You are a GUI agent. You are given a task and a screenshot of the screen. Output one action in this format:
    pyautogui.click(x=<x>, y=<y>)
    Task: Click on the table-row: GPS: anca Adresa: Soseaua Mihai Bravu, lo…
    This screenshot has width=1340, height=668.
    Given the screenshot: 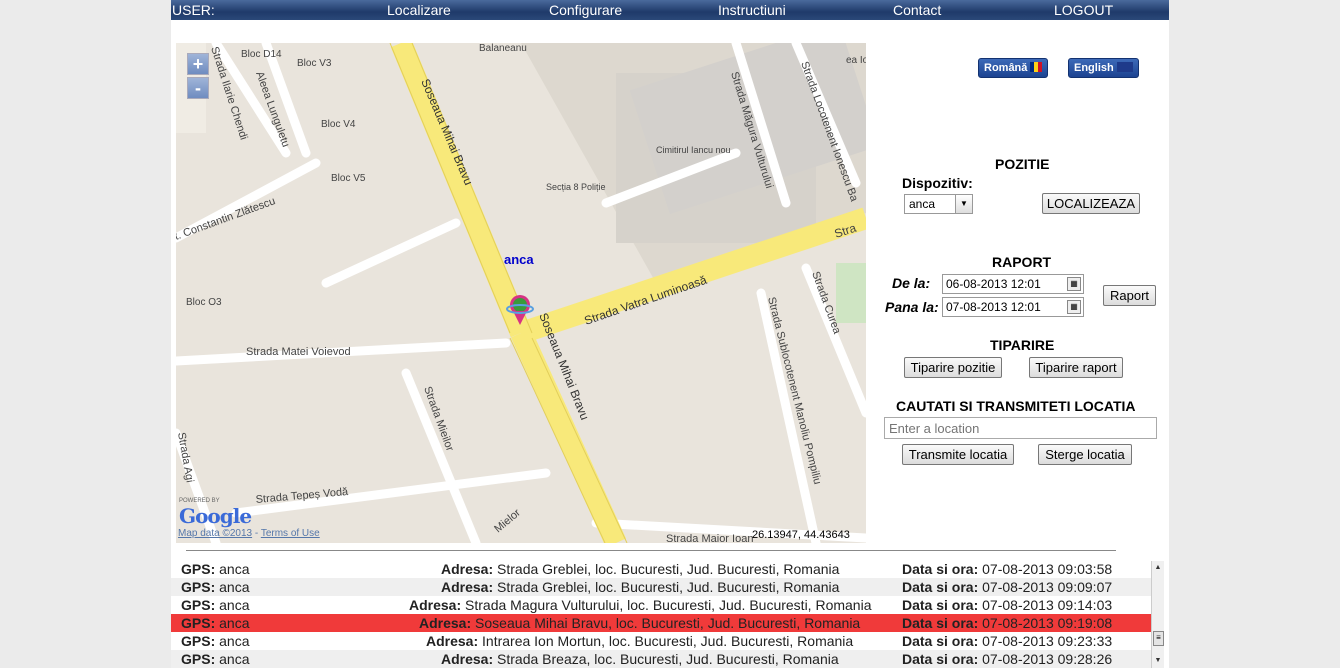 What is the action you would take?
    pyautogui.click(x=667, y=623)
    